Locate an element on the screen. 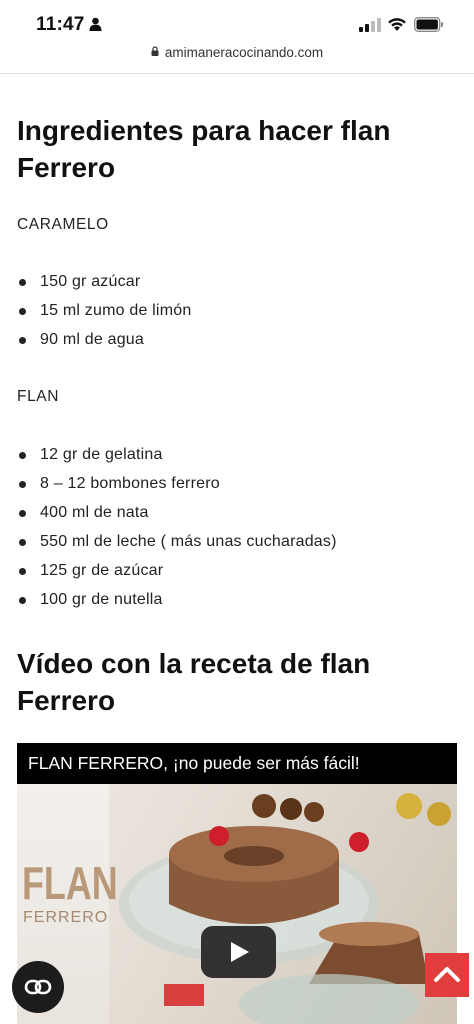  floating-link-button is located at coordinates (38, 987).